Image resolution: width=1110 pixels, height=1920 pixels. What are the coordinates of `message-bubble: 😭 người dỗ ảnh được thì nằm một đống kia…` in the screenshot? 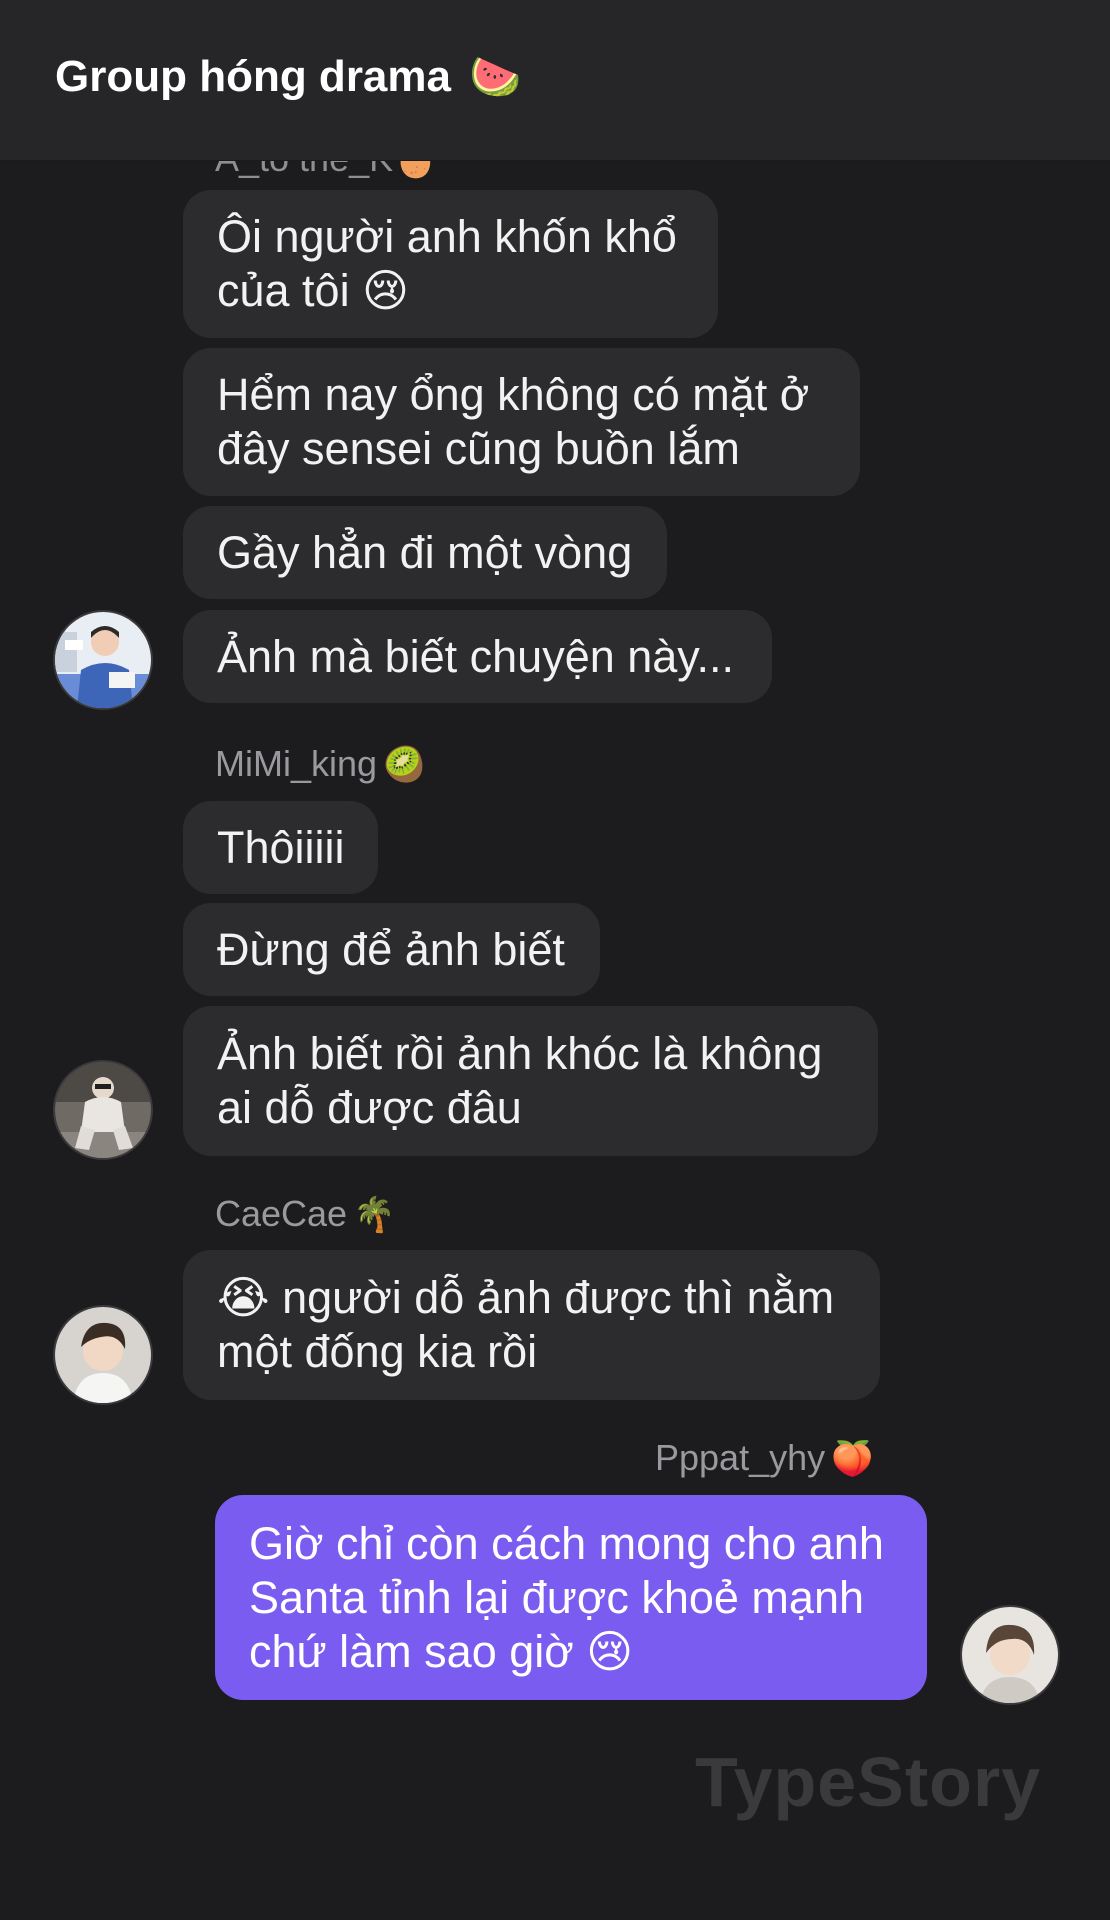 It's located at (531, 1325).